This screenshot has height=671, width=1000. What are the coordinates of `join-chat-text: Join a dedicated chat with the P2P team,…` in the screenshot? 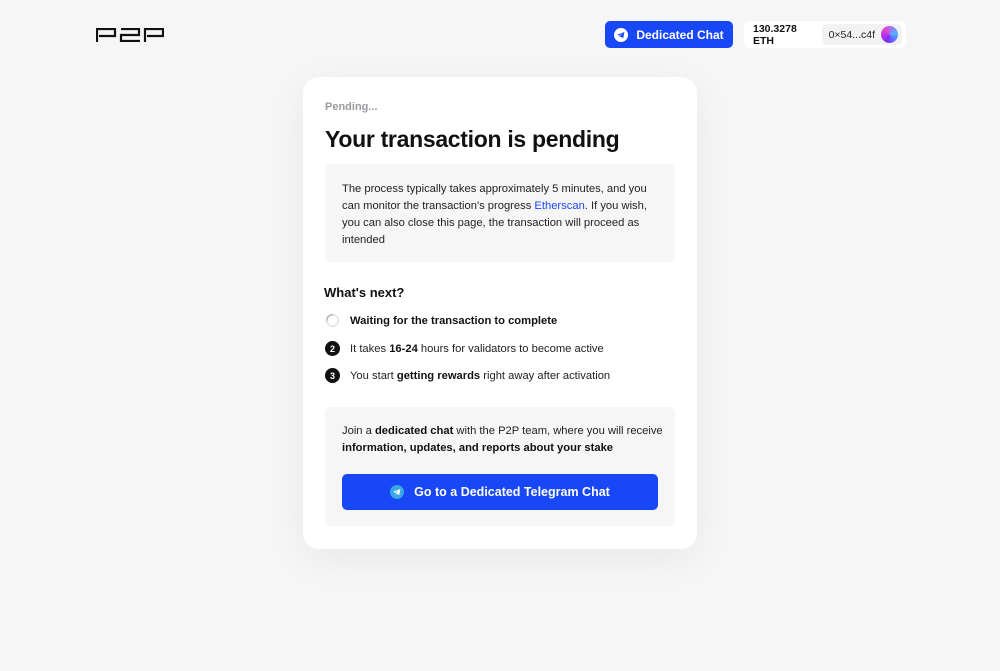 It's located at (502, 439).